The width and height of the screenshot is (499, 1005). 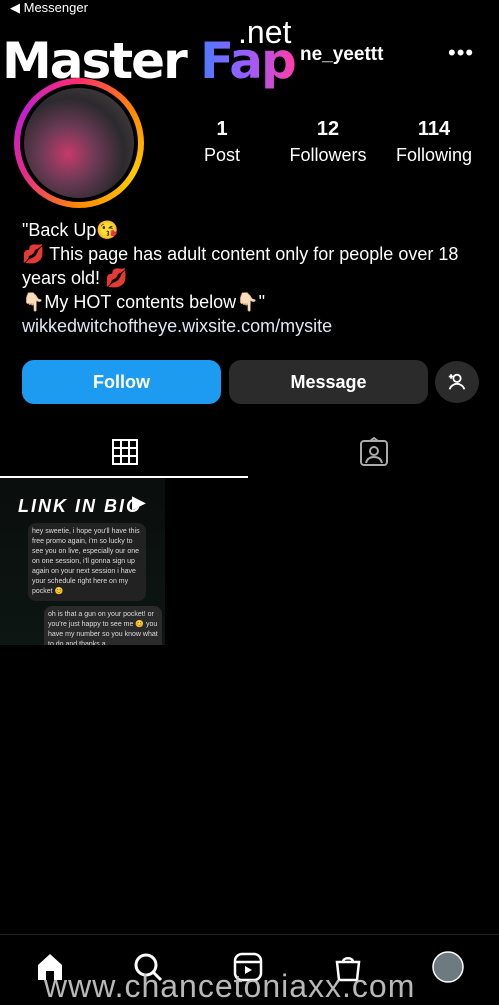 I want to click on tab-tagged, so click(x=373, y=452).